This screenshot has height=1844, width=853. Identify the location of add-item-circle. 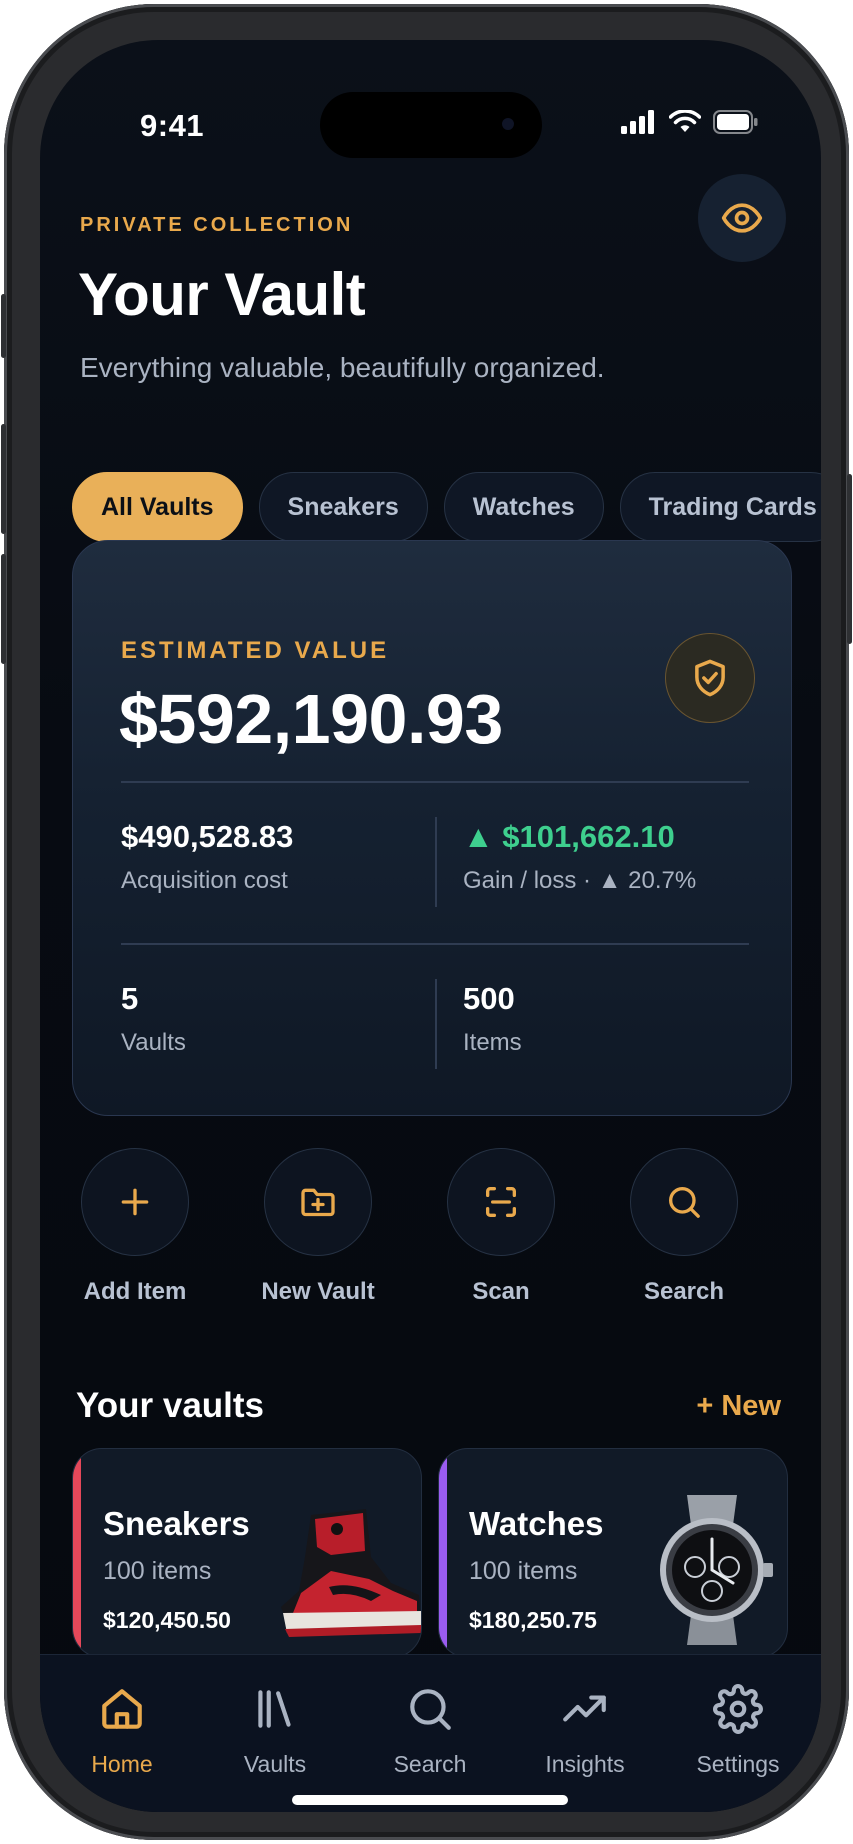
(135, 1202).